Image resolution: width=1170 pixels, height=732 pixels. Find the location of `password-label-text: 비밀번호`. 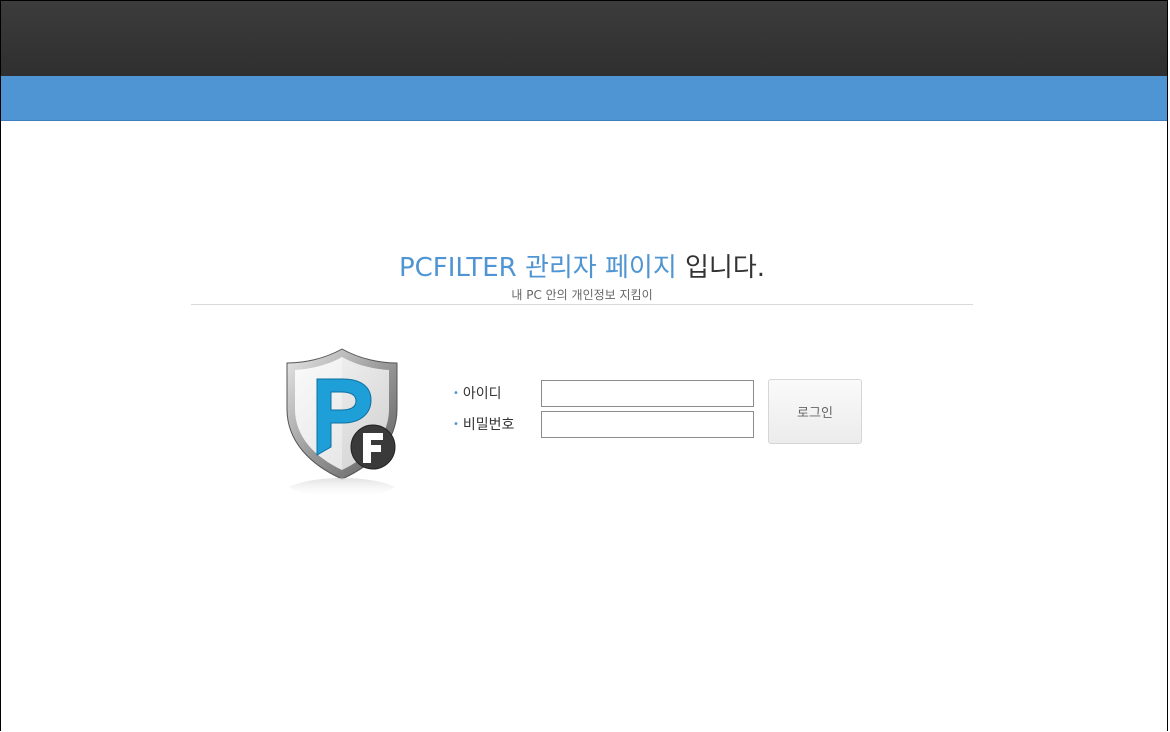

password-label-text: 비밀번호 is located at coordinates (488, 425).